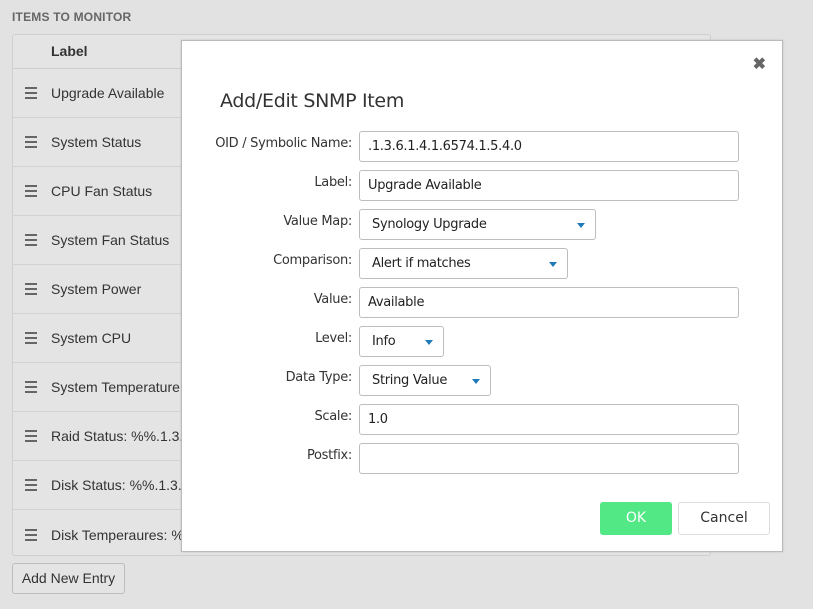 Image resolution: width=813 pixels, height=609 pixels. I want to click on value-map-select: Synology Upgrade, so click(477, 224).